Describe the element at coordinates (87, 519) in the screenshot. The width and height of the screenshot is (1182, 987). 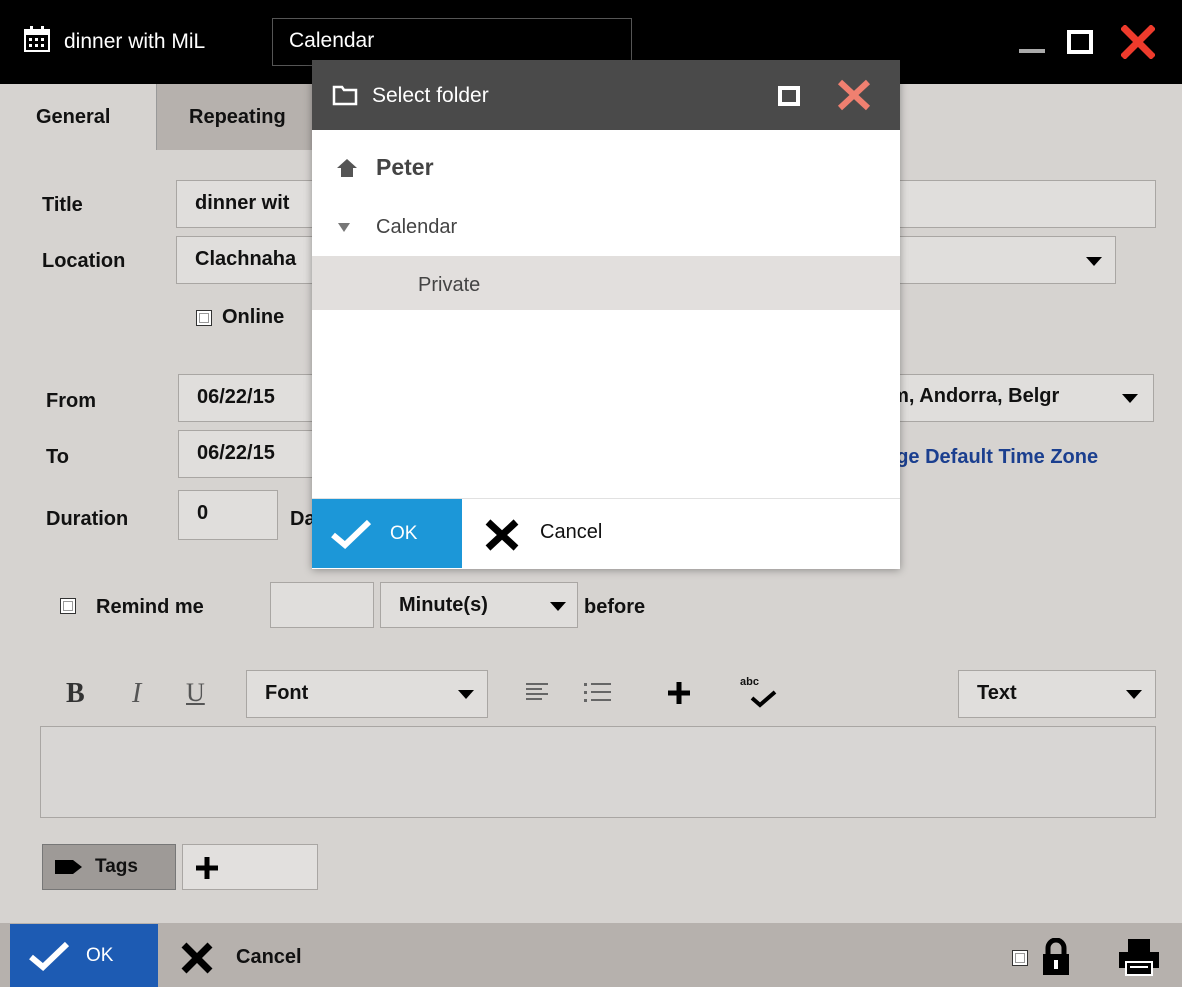
I see `duration-label: Duration` at that location.